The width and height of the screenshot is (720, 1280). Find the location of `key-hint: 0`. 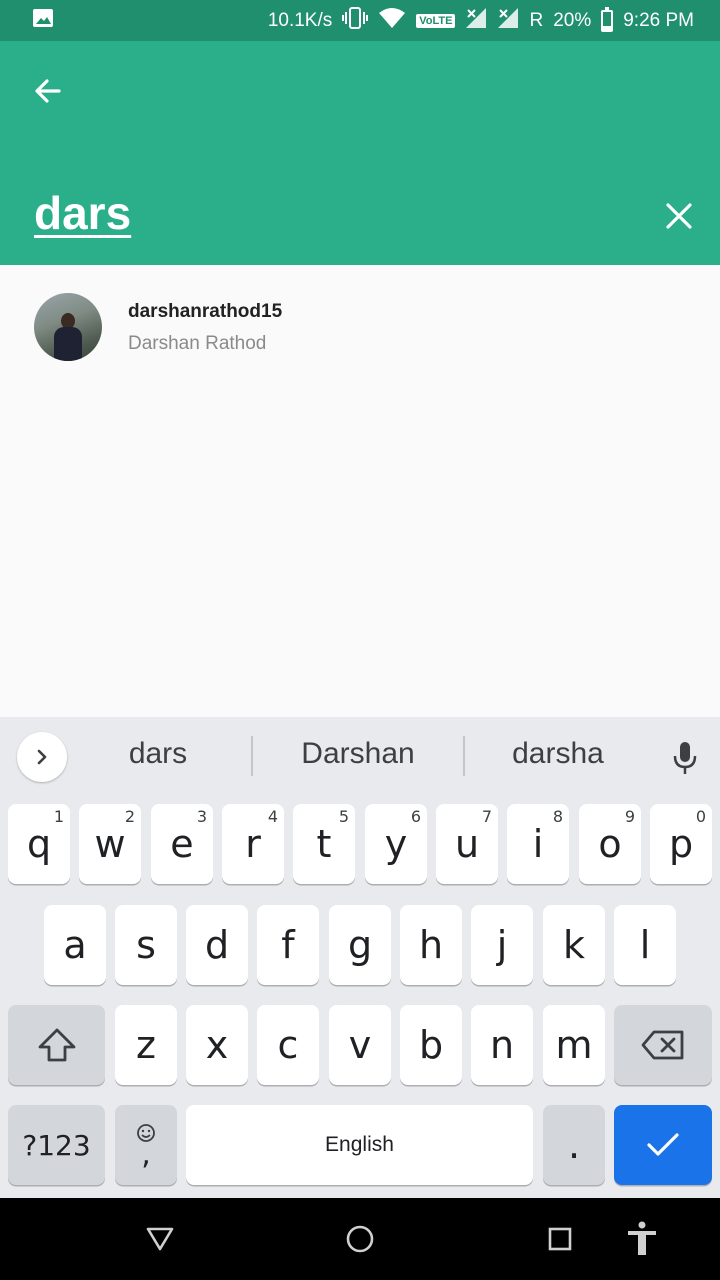

key-hint: 0 is located at coordinates (700, 816).